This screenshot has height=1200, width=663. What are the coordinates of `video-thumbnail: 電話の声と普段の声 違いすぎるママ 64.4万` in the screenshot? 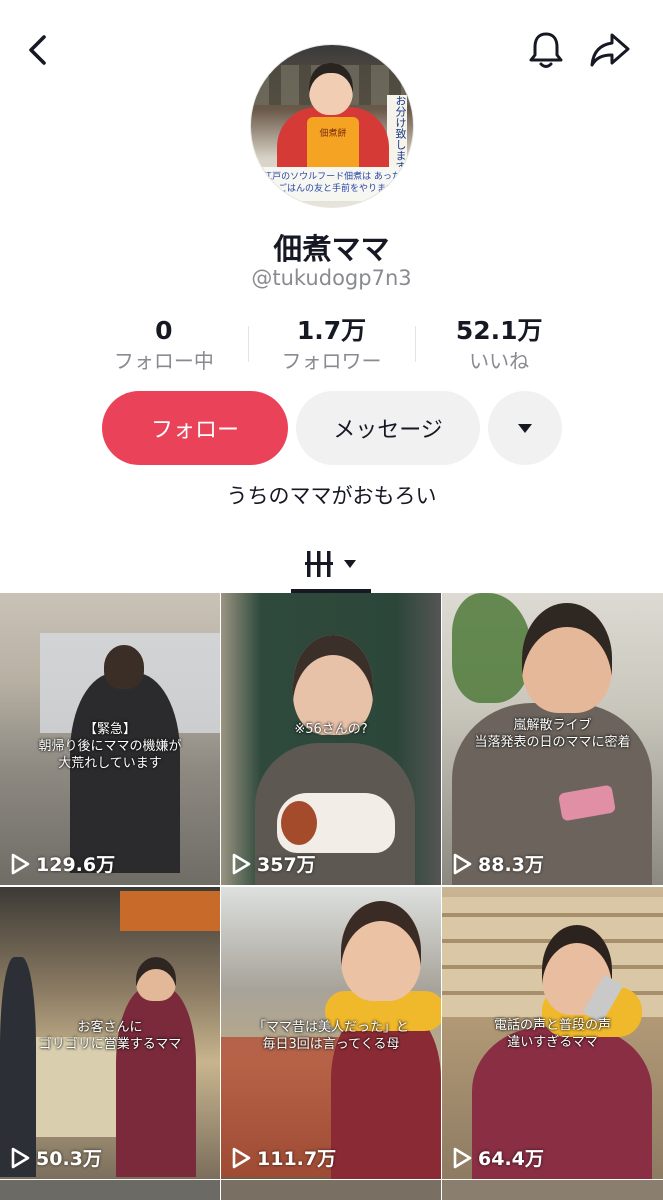 It's located at (552, 1033).